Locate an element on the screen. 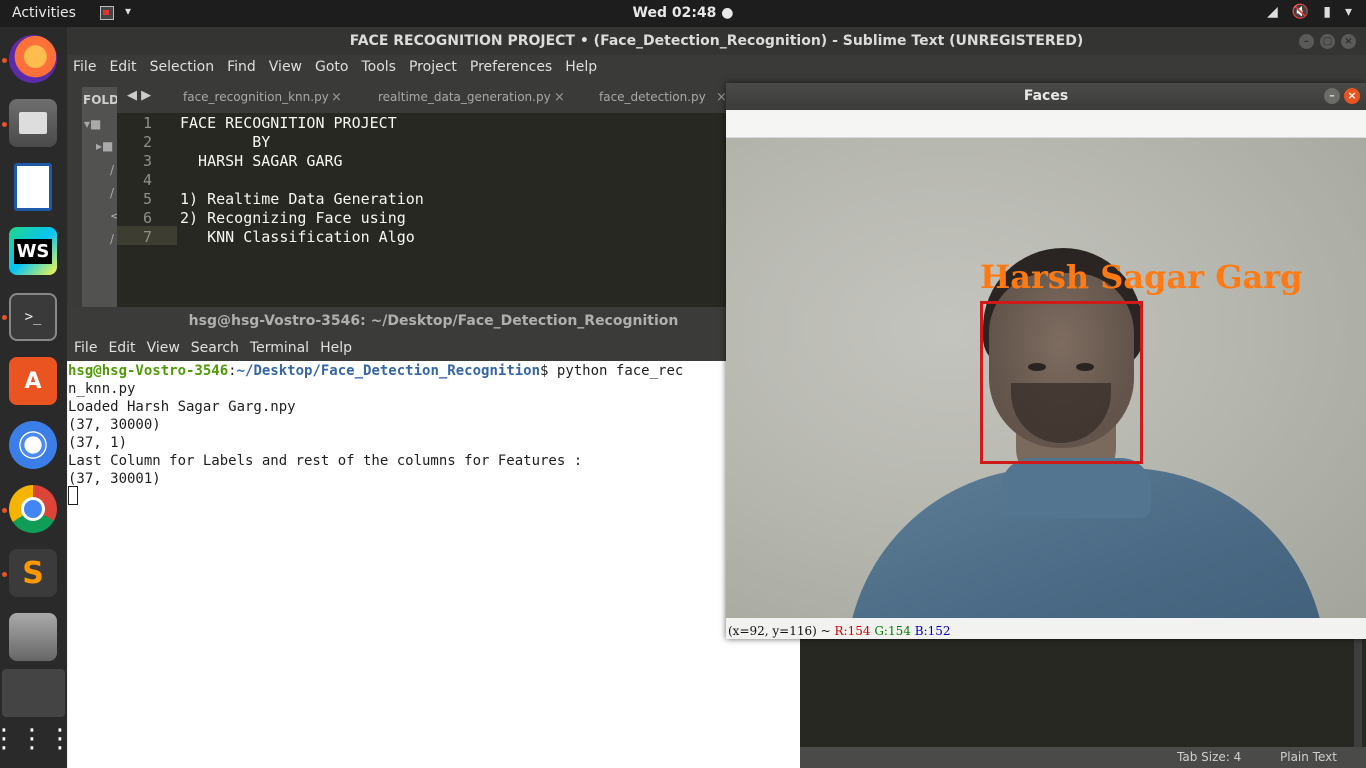 This screenshot has width=1366, height=768. faces-minimize-button: – is located at coordinates (1332, 96).